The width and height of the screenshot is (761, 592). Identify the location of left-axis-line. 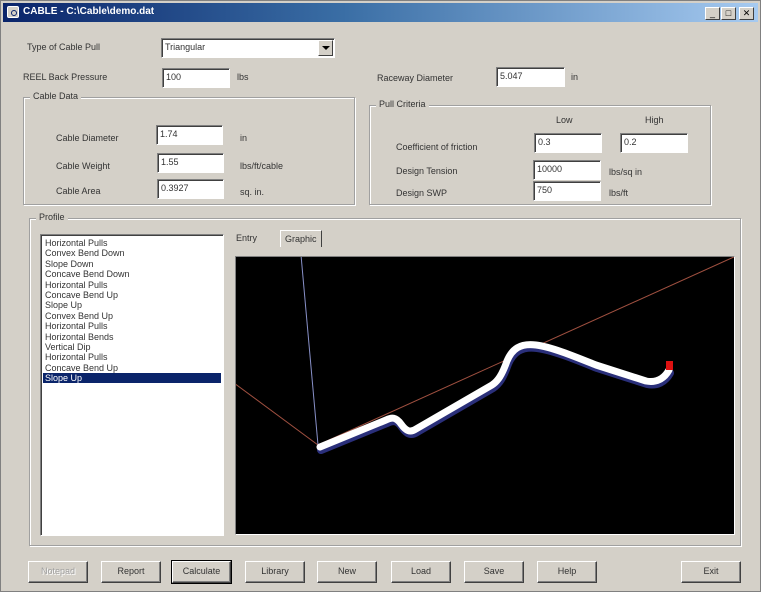
(276, 414).